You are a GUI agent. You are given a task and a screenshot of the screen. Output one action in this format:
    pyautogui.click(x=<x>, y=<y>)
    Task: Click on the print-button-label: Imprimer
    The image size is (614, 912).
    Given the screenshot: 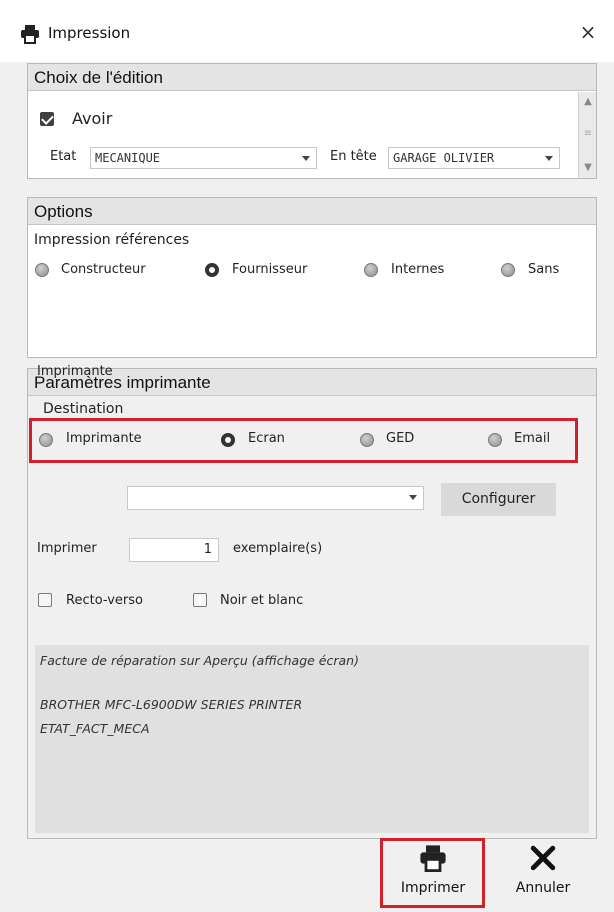 What is the action you would take?
    pyautogui.click(x=433, y=888)
    